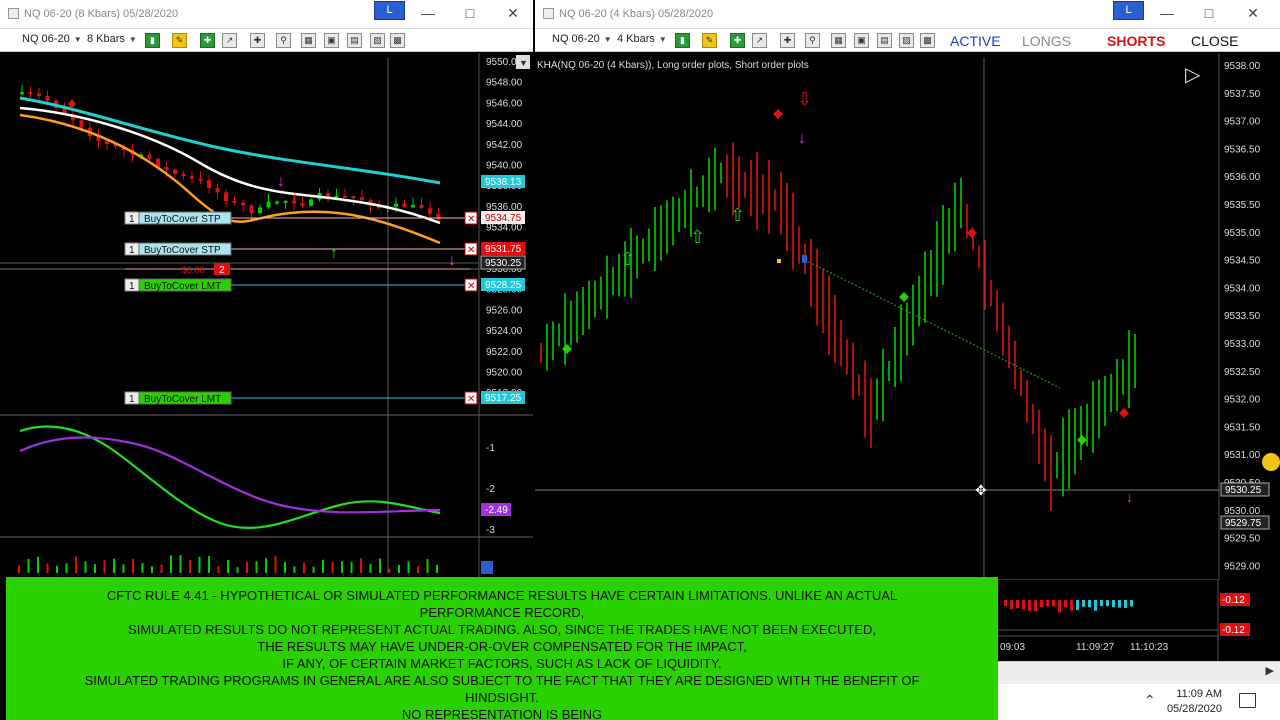  I want to click on scroll-right-icon: ▶, so click(1270, 670).